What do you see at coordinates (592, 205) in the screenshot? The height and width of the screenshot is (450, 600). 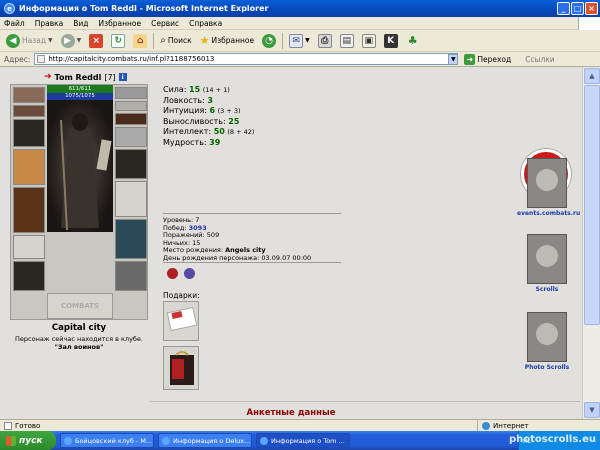 I see `scroll-thumb` at bounding box center [592, 205].